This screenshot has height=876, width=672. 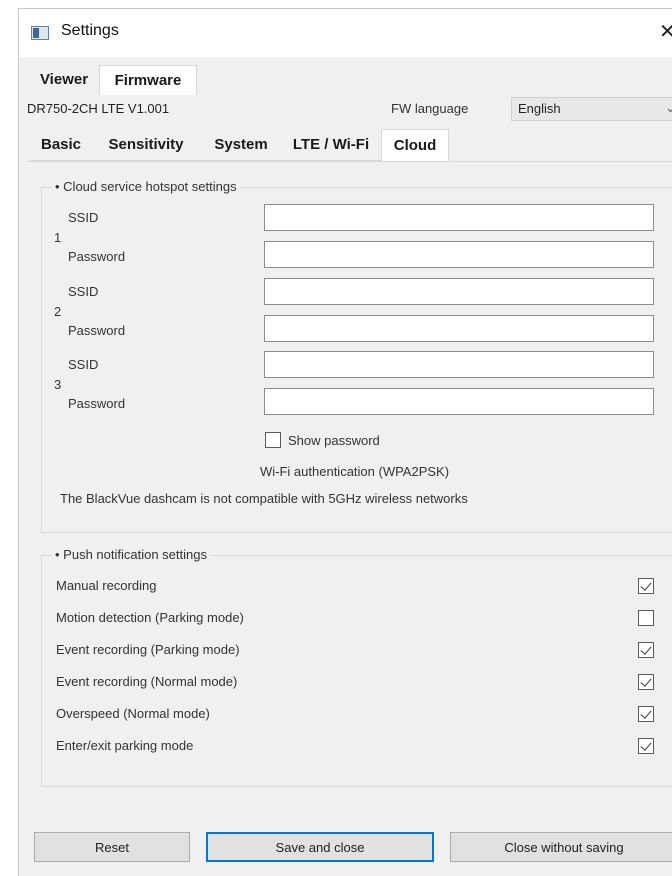 I want to click on fw-language-select: English ⌄, so click(x=591, y=109).